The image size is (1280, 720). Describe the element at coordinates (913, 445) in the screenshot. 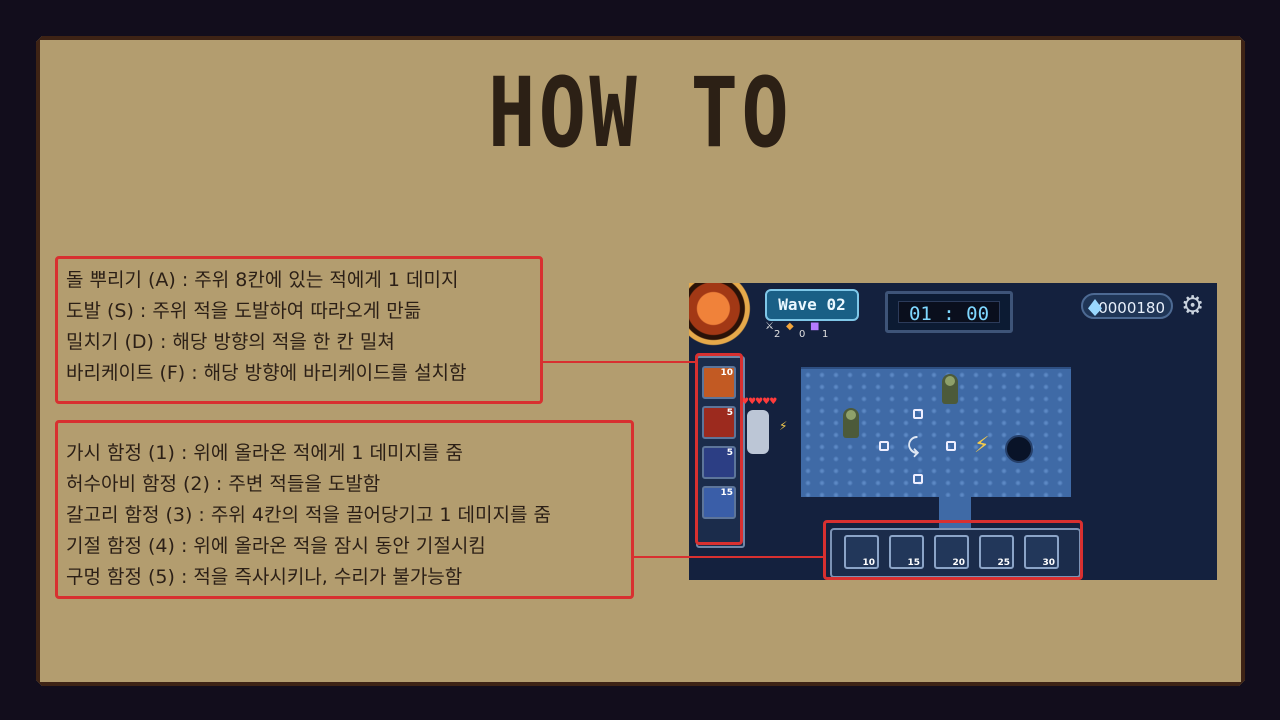

I see `hook-trap-icon: ⤹` at that location.